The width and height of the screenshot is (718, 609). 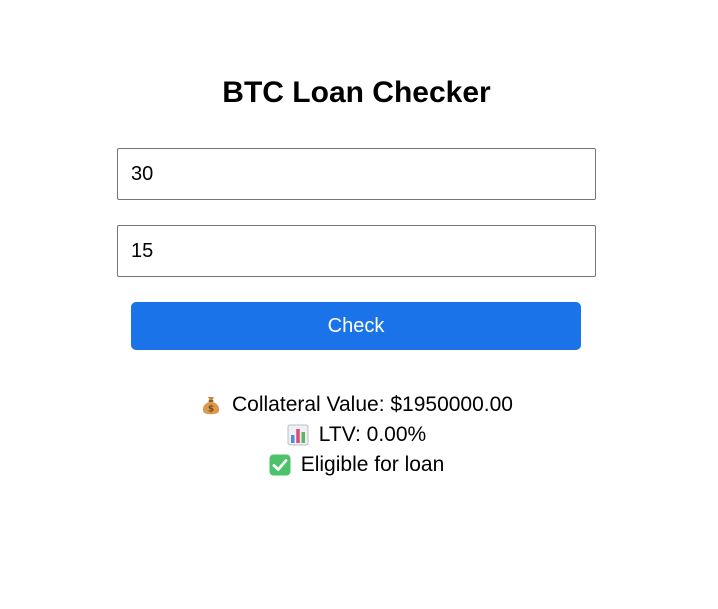 I want to click on loan-amount-input, so click(x=356, y=251).